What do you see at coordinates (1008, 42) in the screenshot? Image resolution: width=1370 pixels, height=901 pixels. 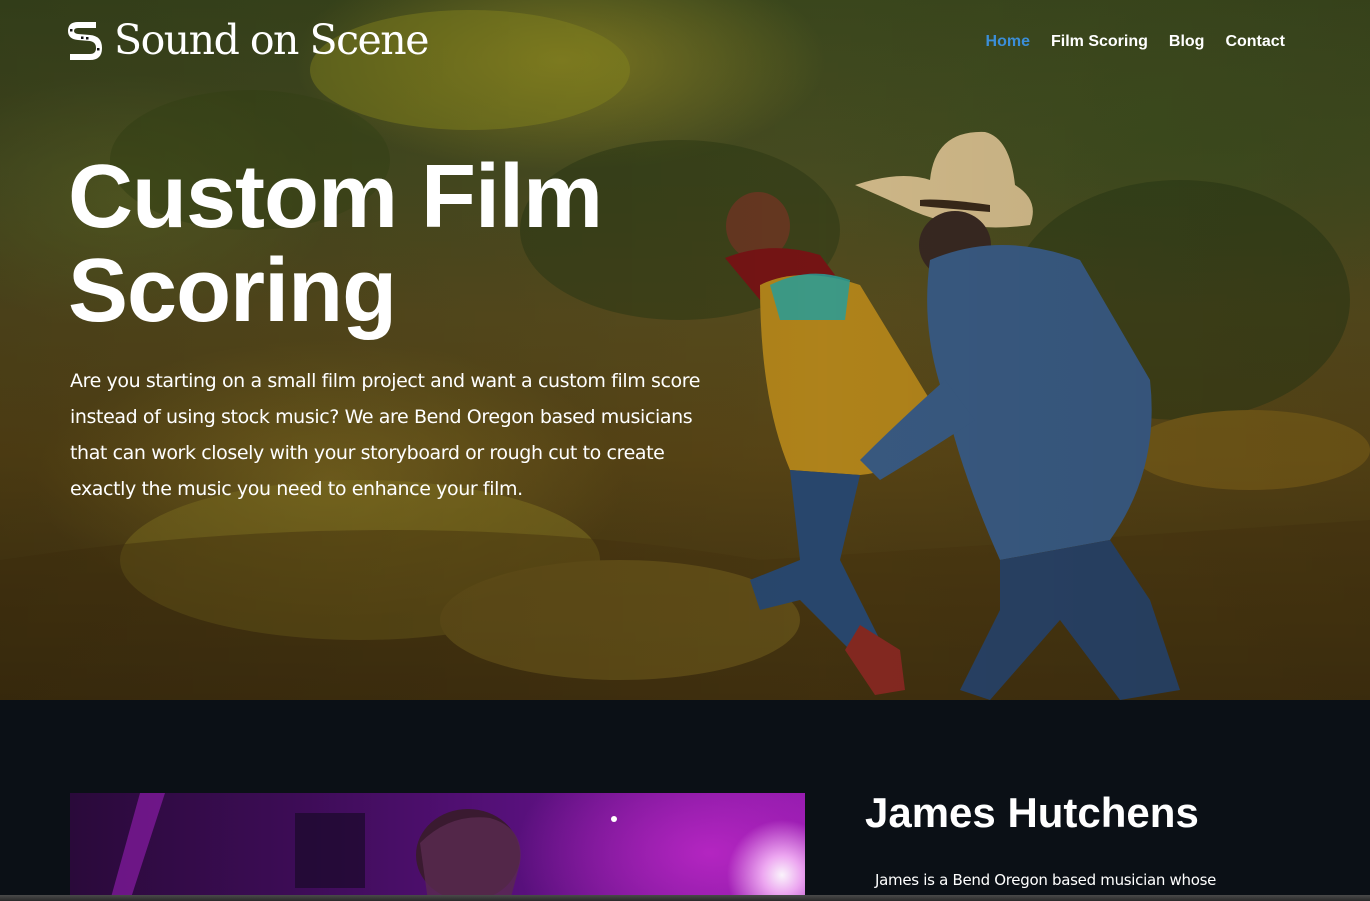 I see `nav-item-home: Home` at bounding box center [1008, 42].